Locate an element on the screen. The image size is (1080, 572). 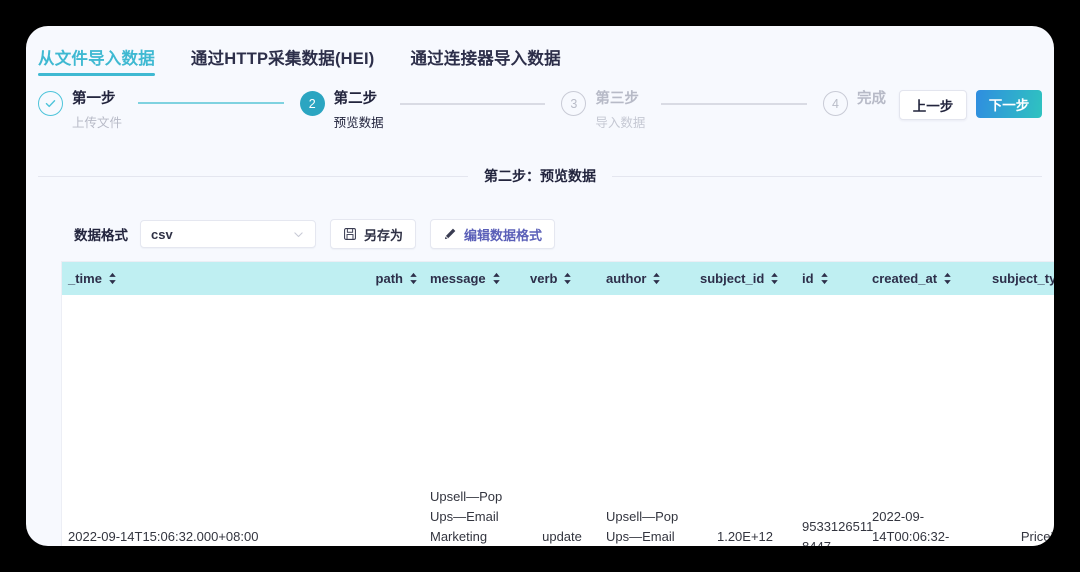
cell-_time: 2022-09-14T15:06:32.000+08:00 is located at coordinates (212, 515).